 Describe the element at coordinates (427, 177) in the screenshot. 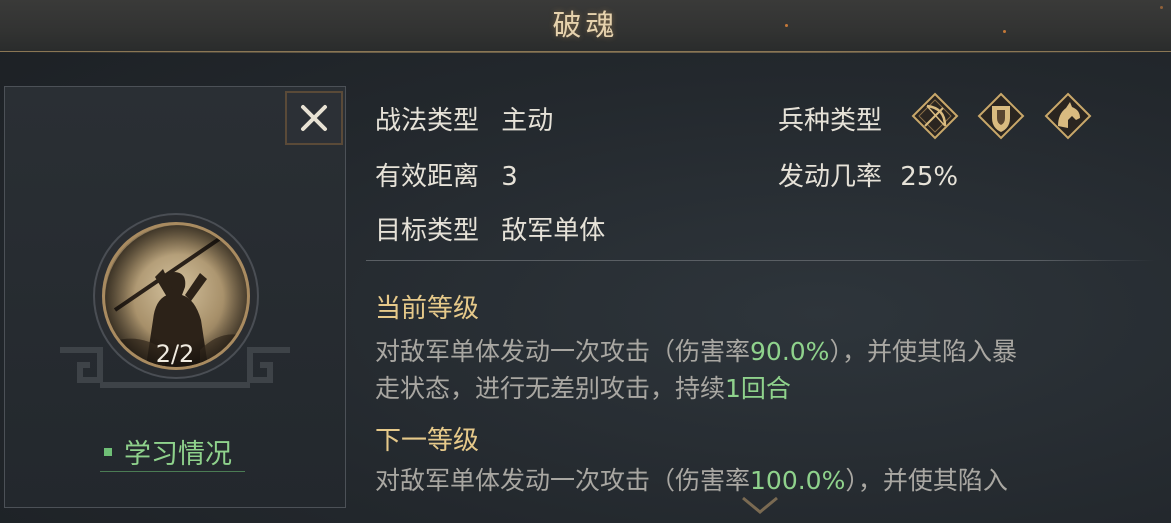

I see `effective-range-label: 有效距离` at that location.